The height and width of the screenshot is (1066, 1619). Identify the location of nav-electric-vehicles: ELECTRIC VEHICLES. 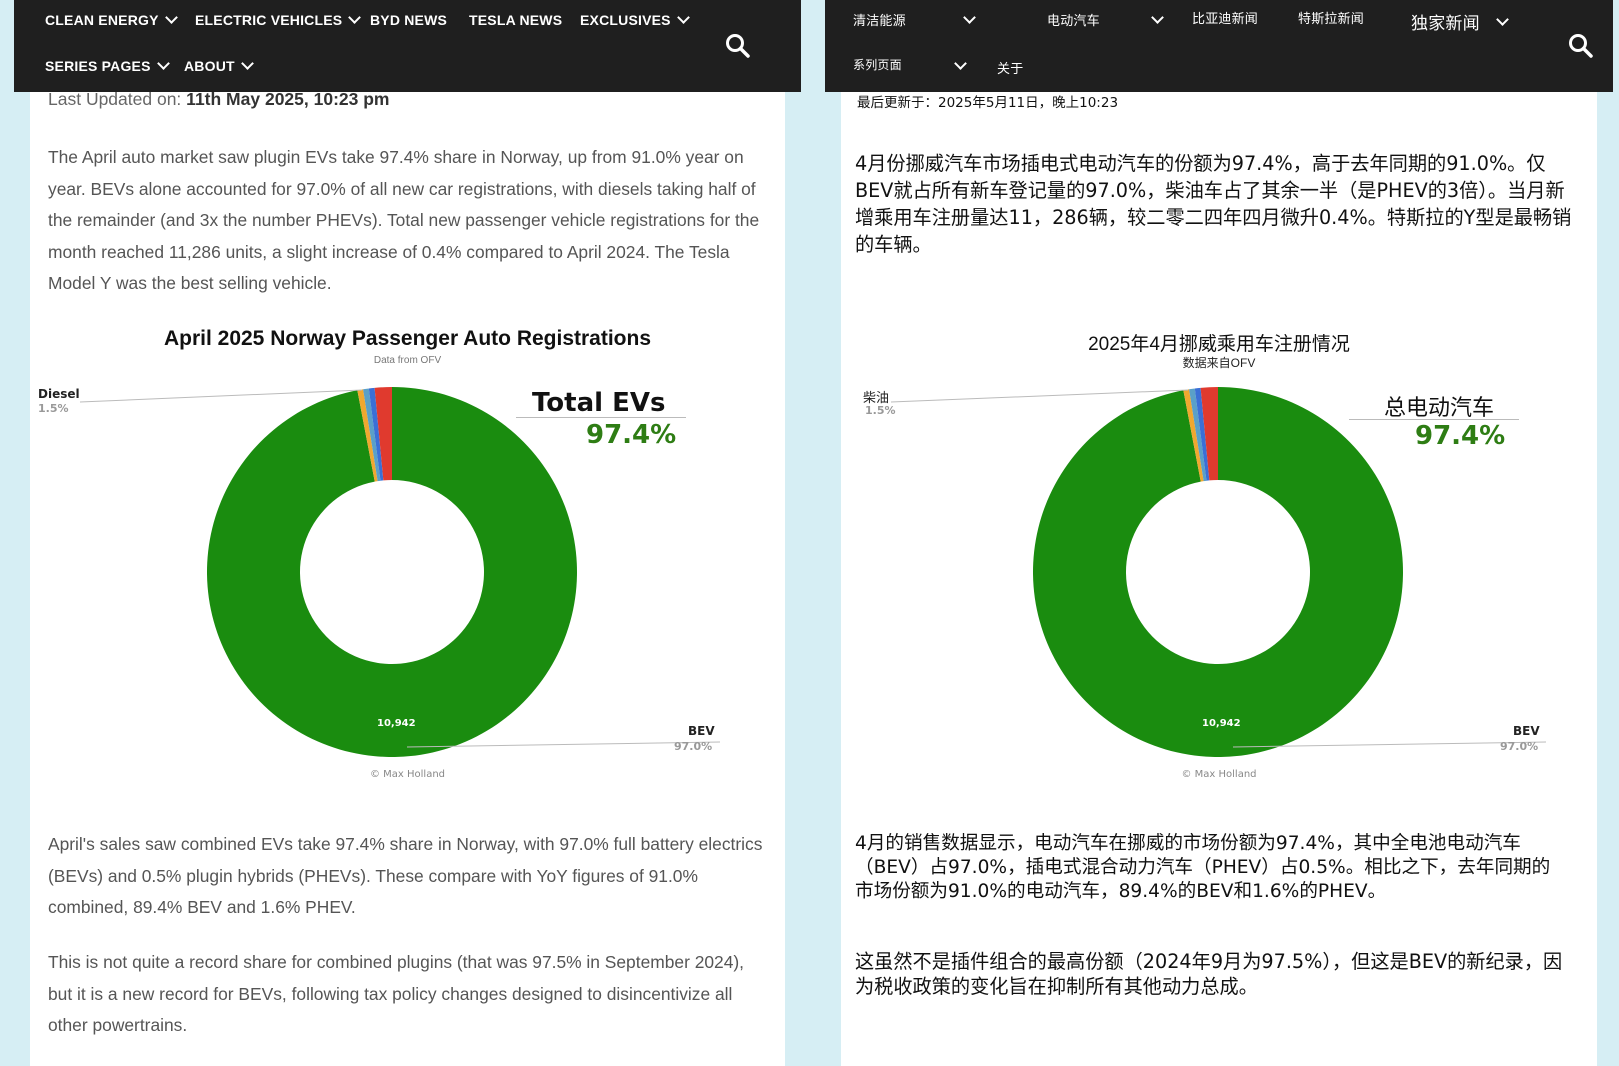
(278, 19).